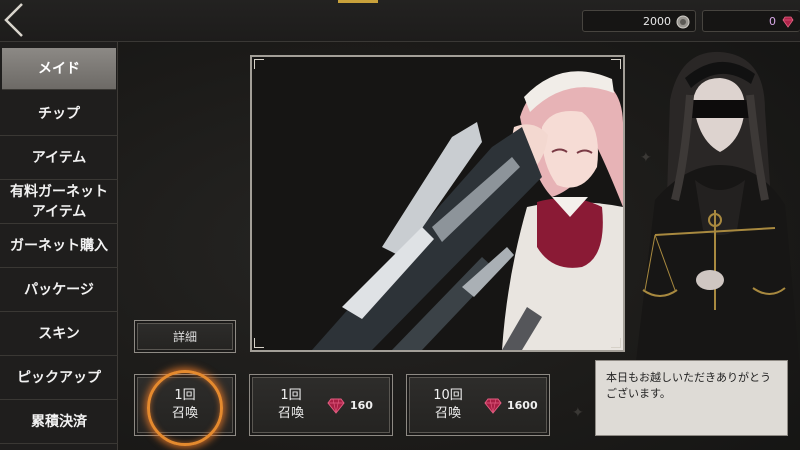  I want to click on menu-item-label: ガーネット購入, so click(59, 245).